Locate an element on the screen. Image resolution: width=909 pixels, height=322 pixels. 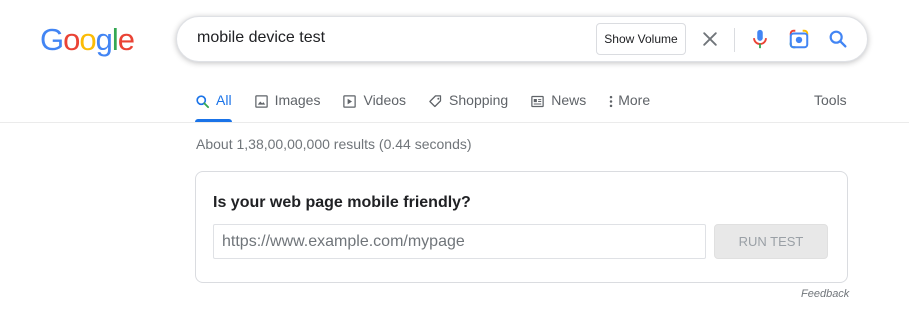
tab-label: Shopping is located at coordinates (479, 100).